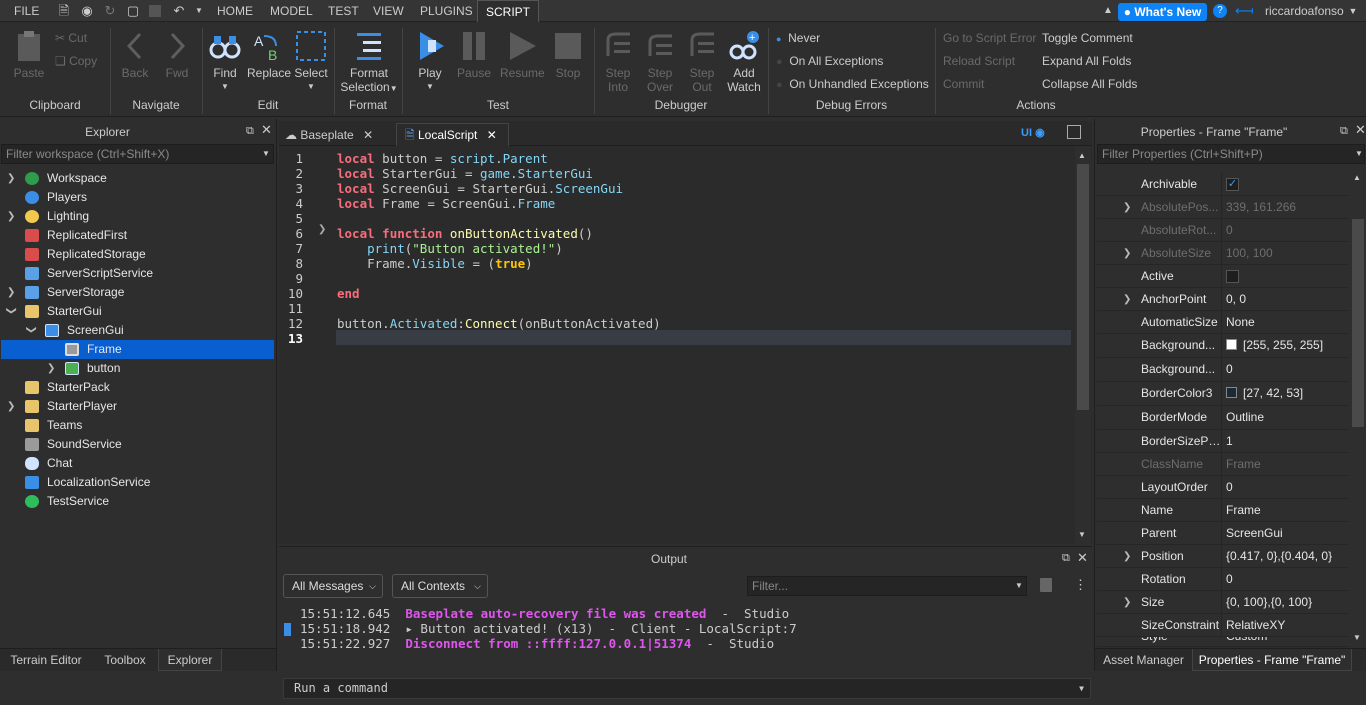 The width and height of the screenshot is (1366, 705). What do you see at coordinates (1223, 579) in the screenshot?
I see `property-row: Rotation 0` at bounding box center [1223, 579].